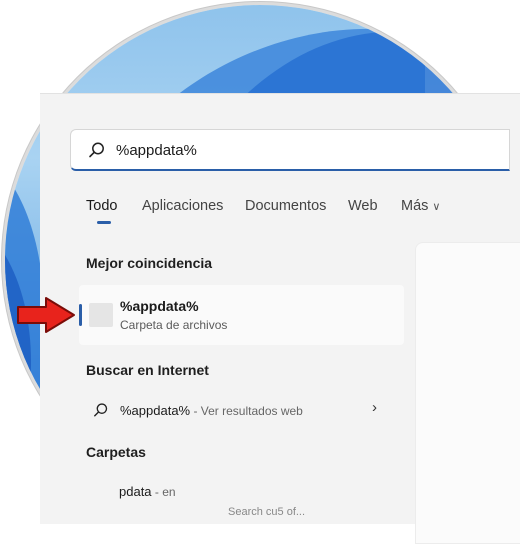 This screenshot has height=544, width=520. What do you see at coordinates (101, 315) in the screenshot?
I see `folder-icon` at bounding box center [101, 315].